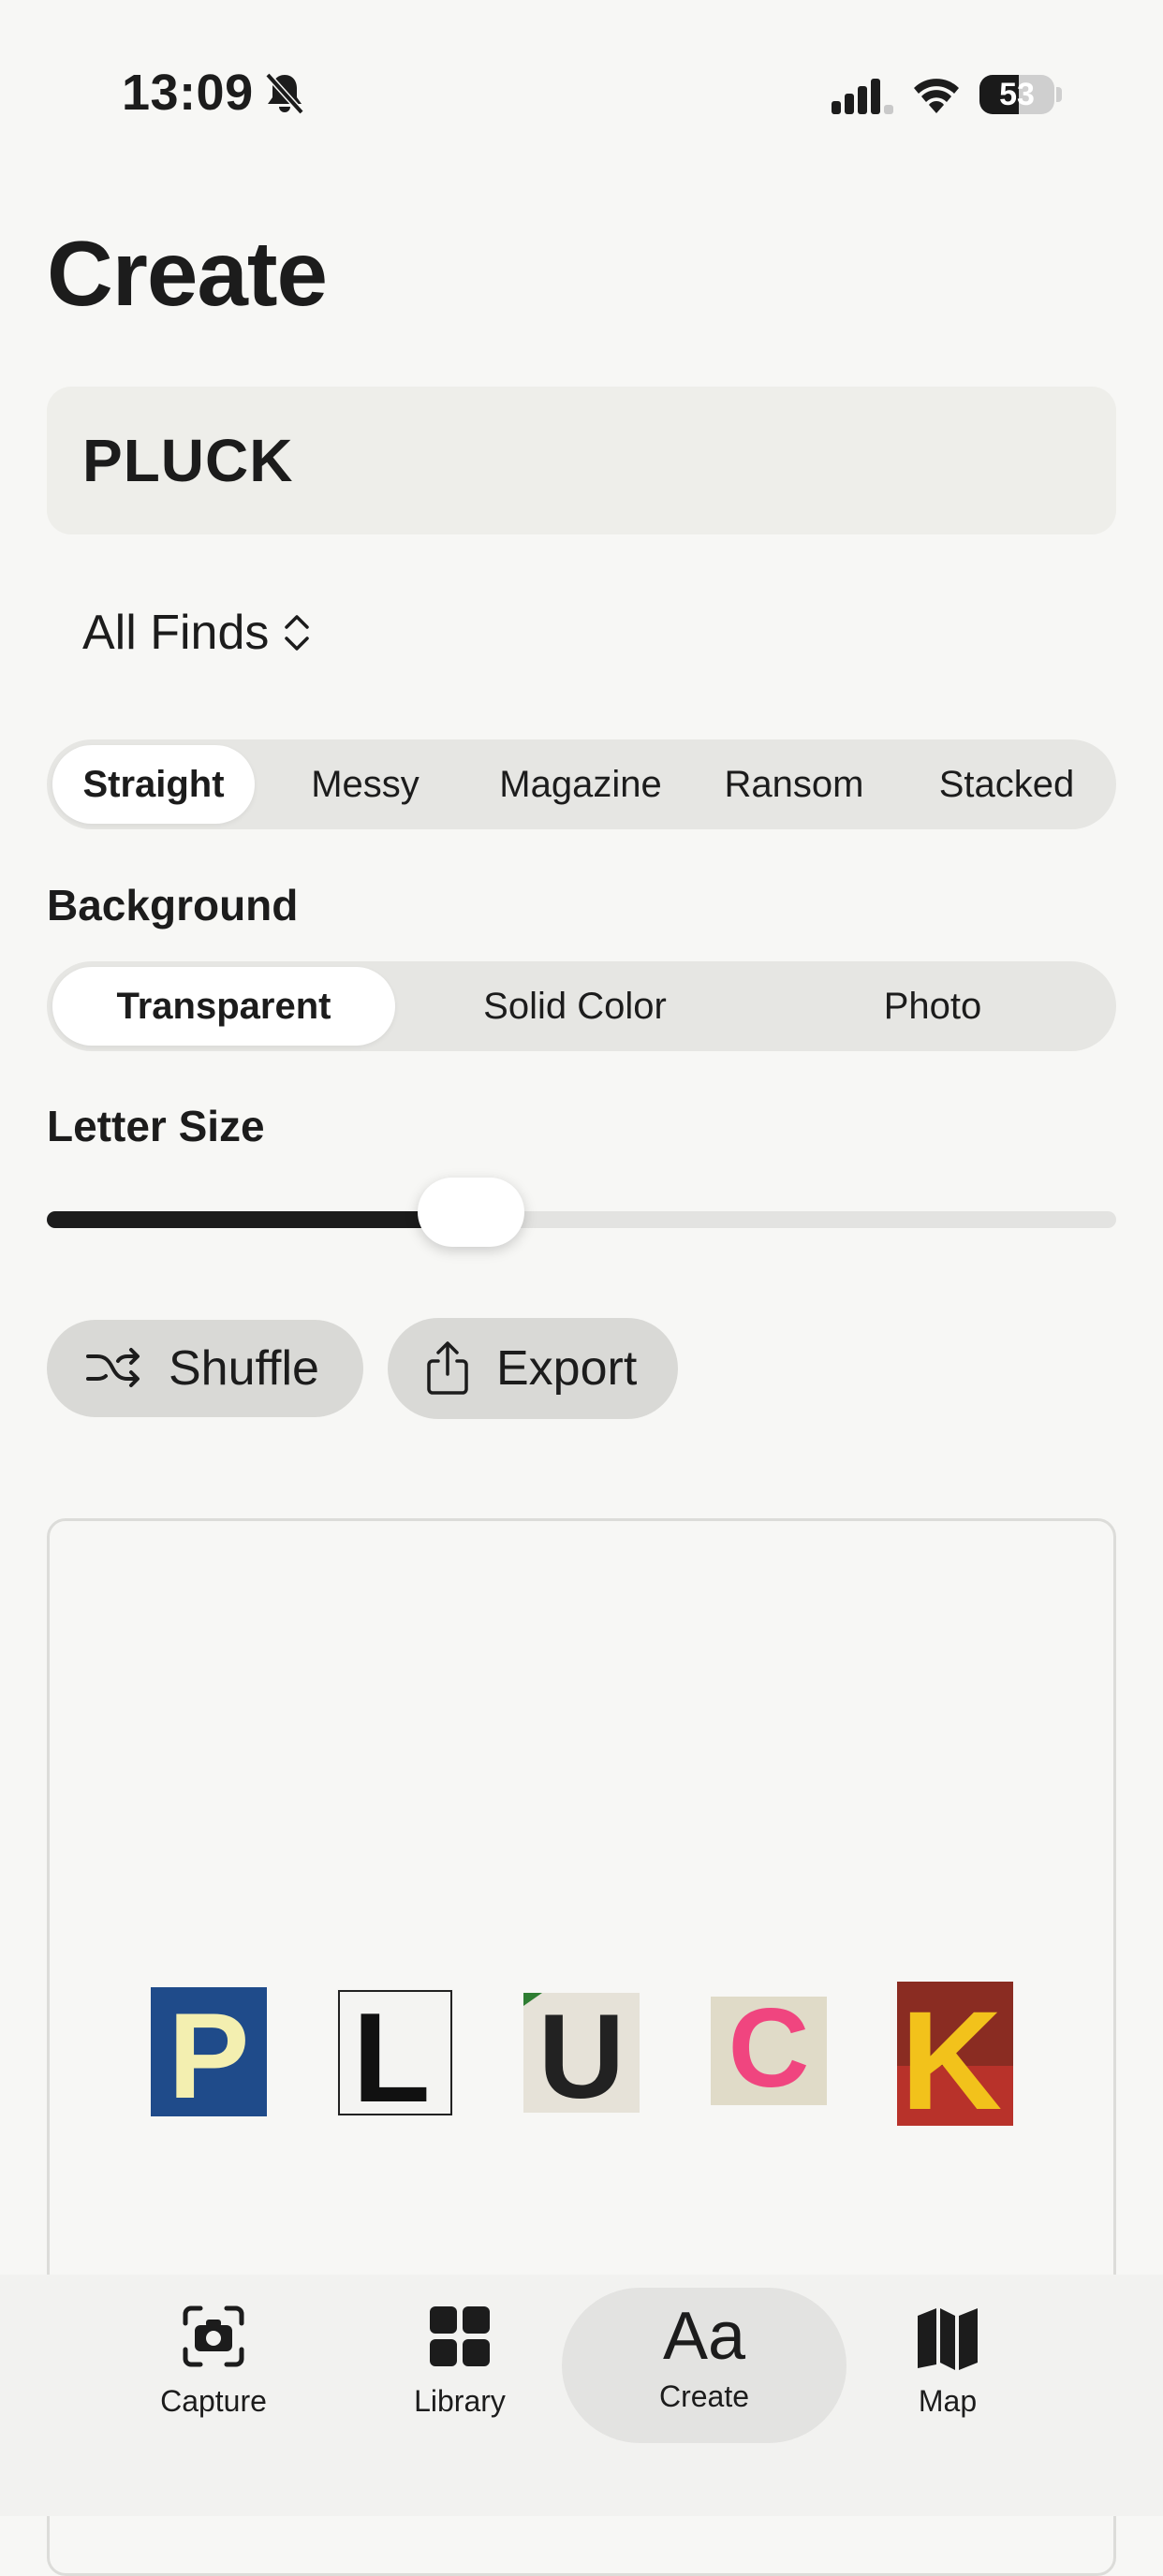 The height and width of the screenshot is (2576, 1163). I want to click on camera-icon, so click(213, 2336).